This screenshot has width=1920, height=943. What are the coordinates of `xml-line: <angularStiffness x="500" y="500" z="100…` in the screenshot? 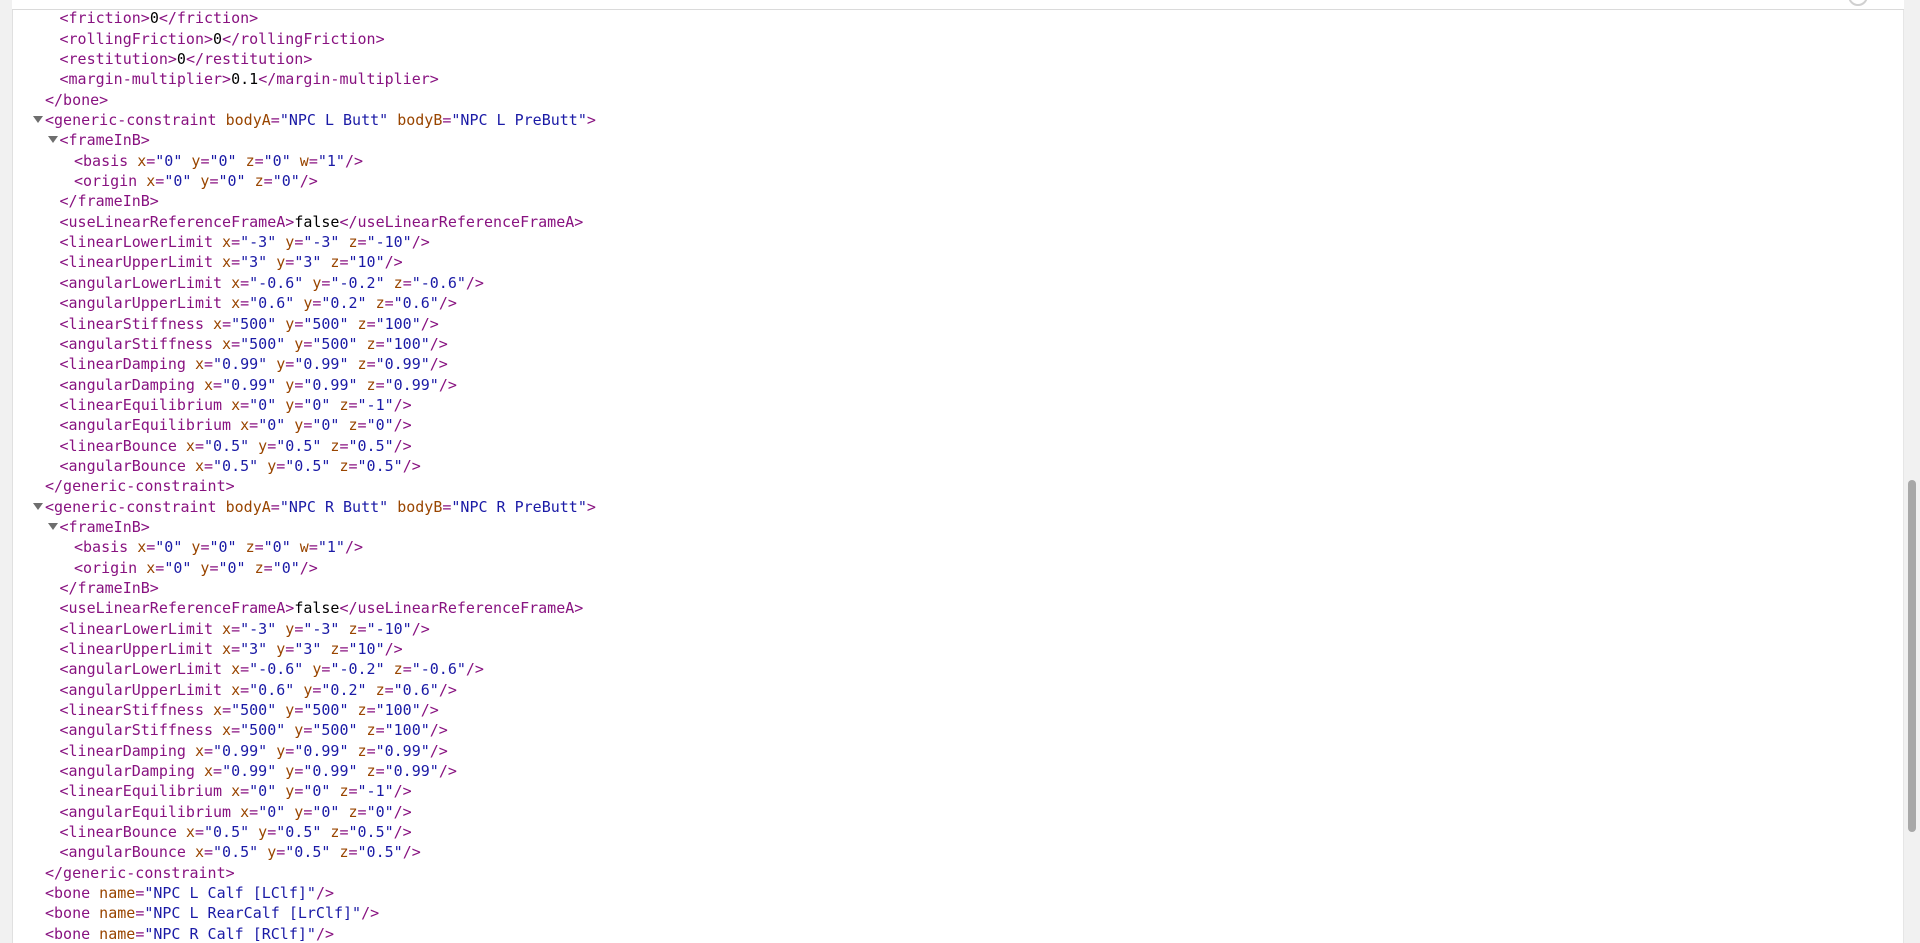 It's located at (958, 730).